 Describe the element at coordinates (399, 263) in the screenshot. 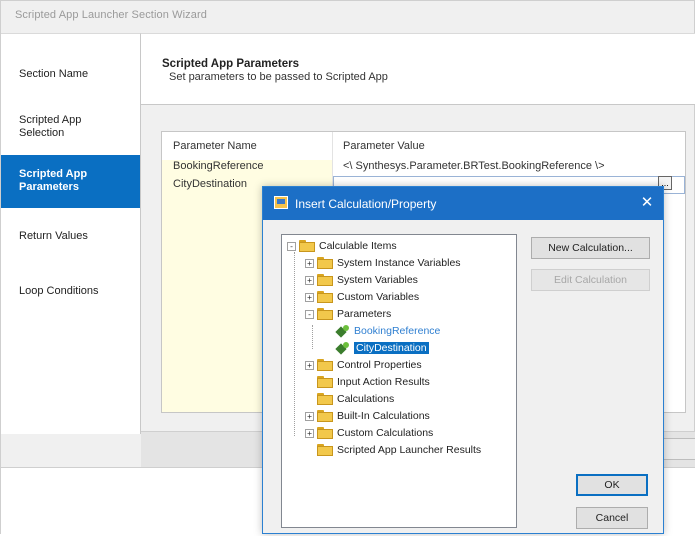

I see `tree-node-label: System Instance Variables` at that location.